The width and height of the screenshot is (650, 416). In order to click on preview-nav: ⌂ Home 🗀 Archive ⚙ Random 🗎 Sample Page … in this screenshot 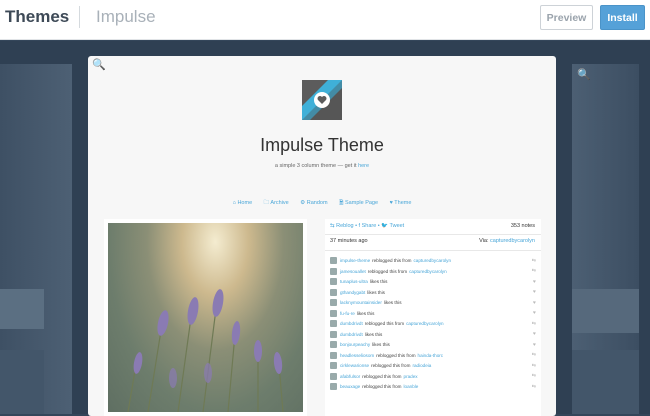, I will do `click(322, 203)`.